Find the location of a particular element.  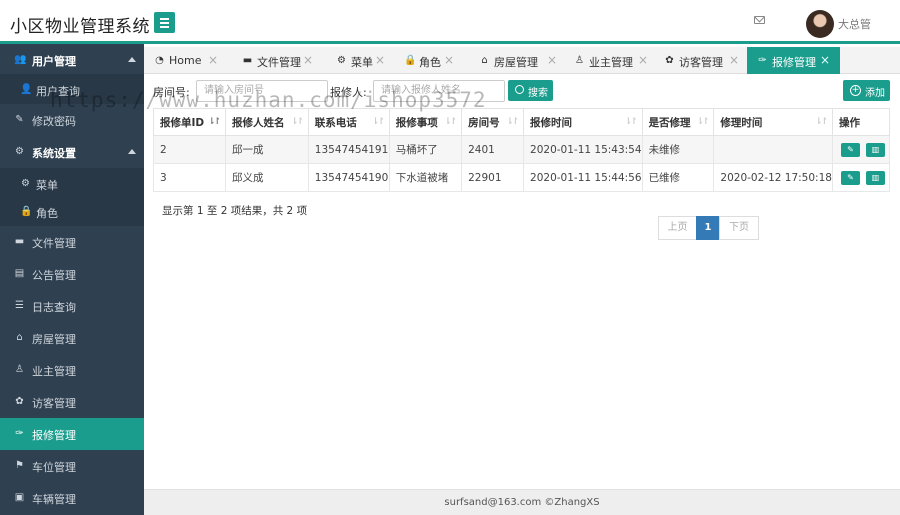

tab-label: 访客管理 is located at coordinates (701, 62).